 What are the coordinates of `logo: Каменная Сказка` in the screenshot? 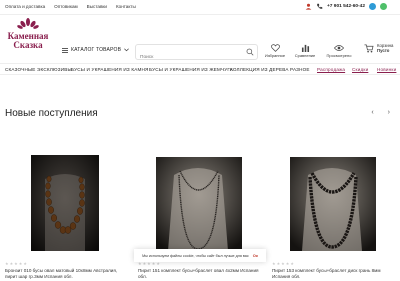 It's located at (28, 35).